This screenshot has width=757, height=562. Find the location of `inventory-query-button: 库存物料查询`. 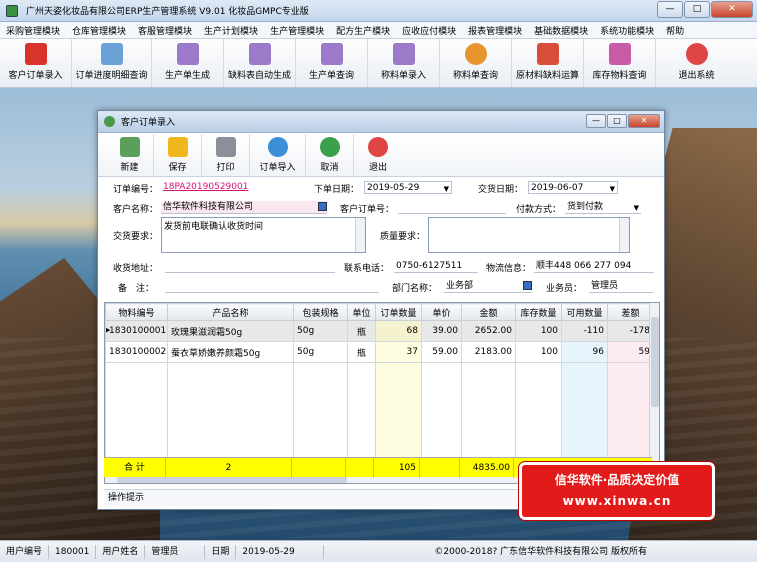

inventory-query-button: 库存物料查询 is located at coordinates (620, 63).